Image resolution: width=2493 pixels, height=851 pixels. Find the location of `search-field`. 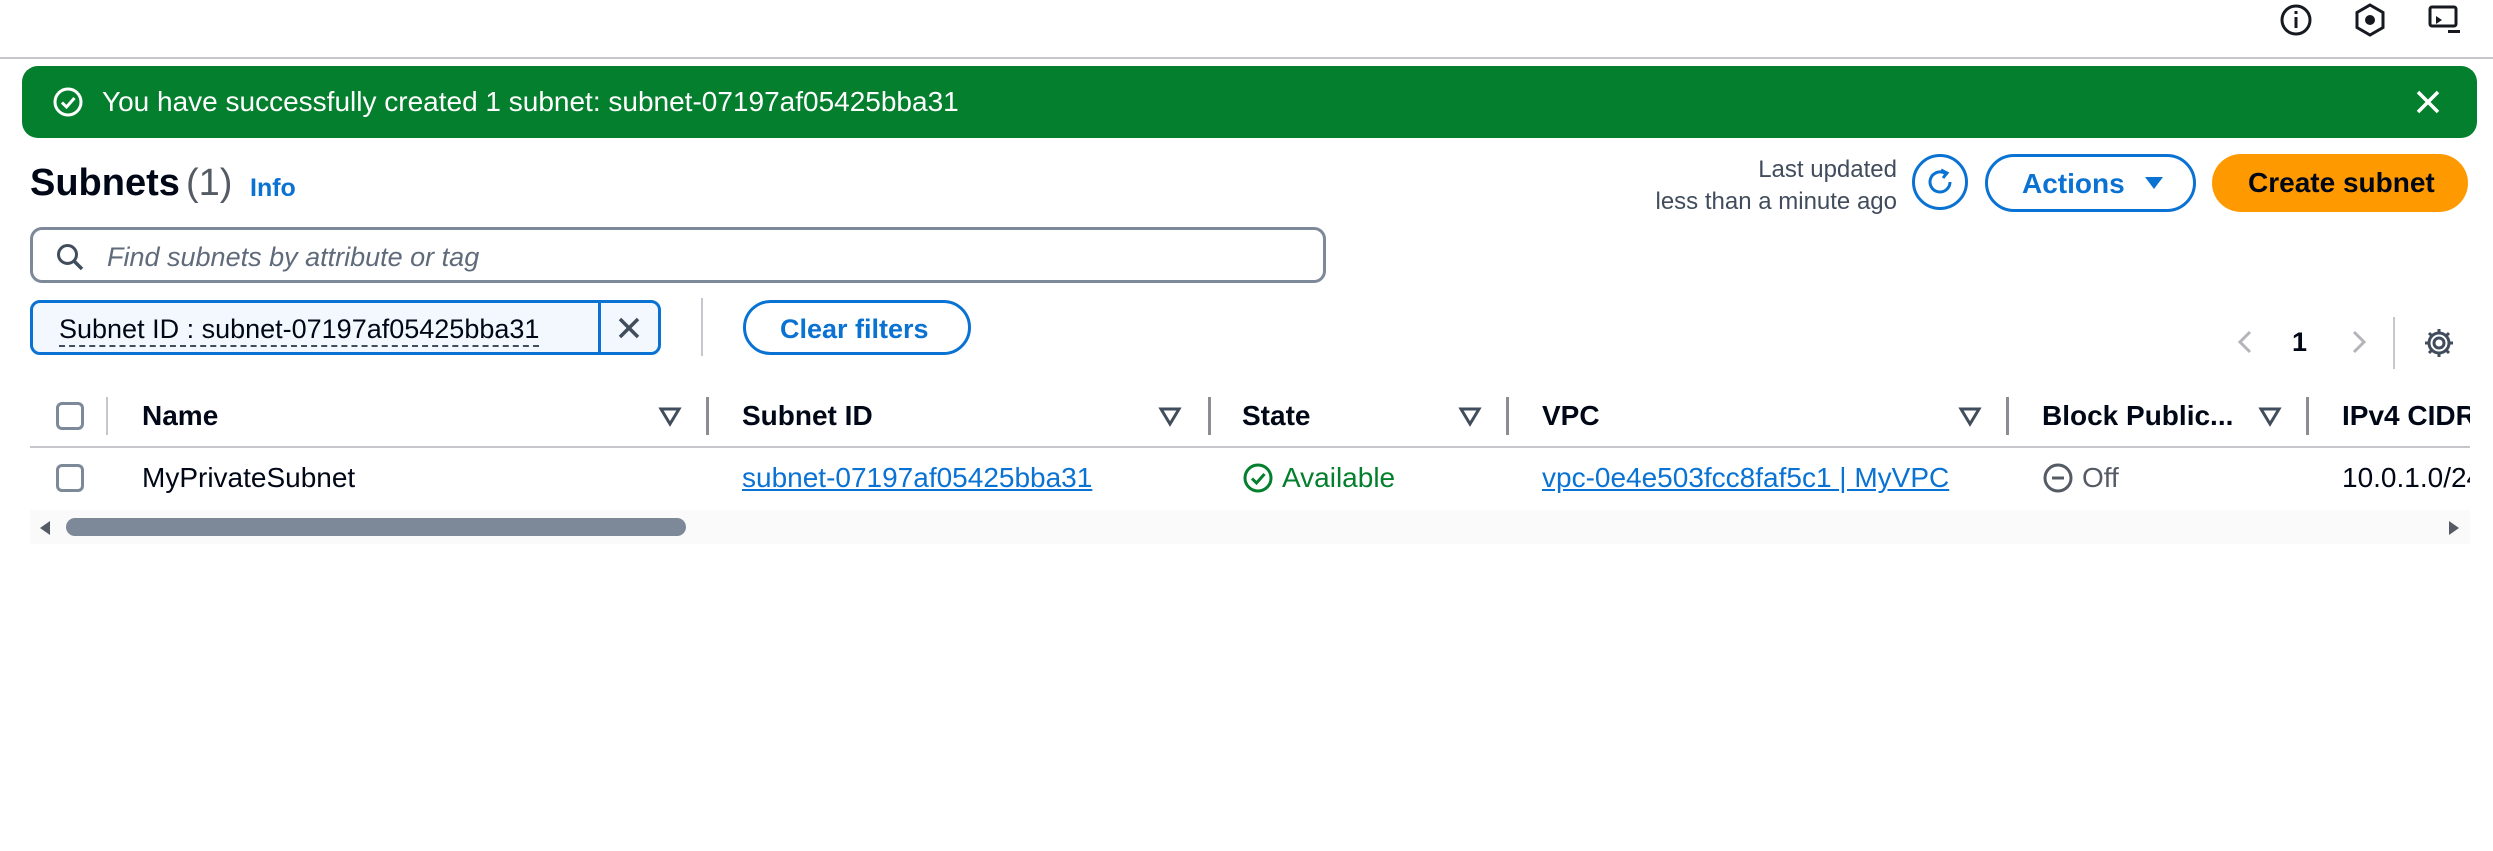

search-field is located at coordinates (678, 255).